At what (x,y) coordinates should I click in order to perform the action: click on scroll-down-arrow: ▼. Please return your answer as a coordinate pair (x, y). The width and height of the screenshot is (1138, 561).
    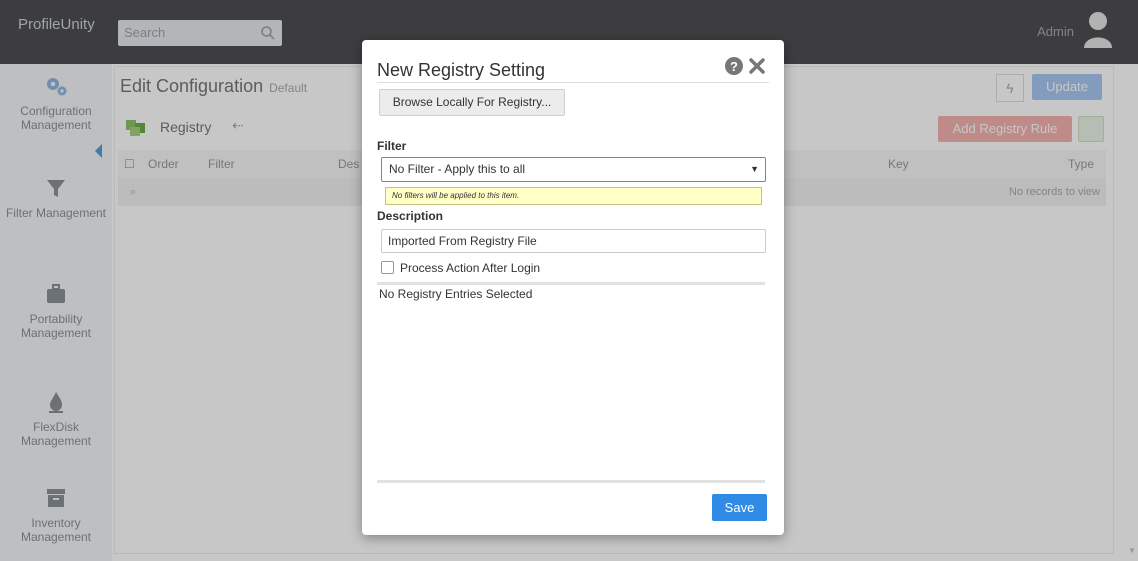
    Looking at the image, I should click on (1132, 550).